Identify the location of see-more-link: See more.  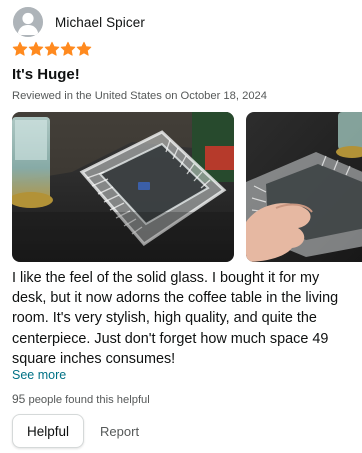
(39, 375).